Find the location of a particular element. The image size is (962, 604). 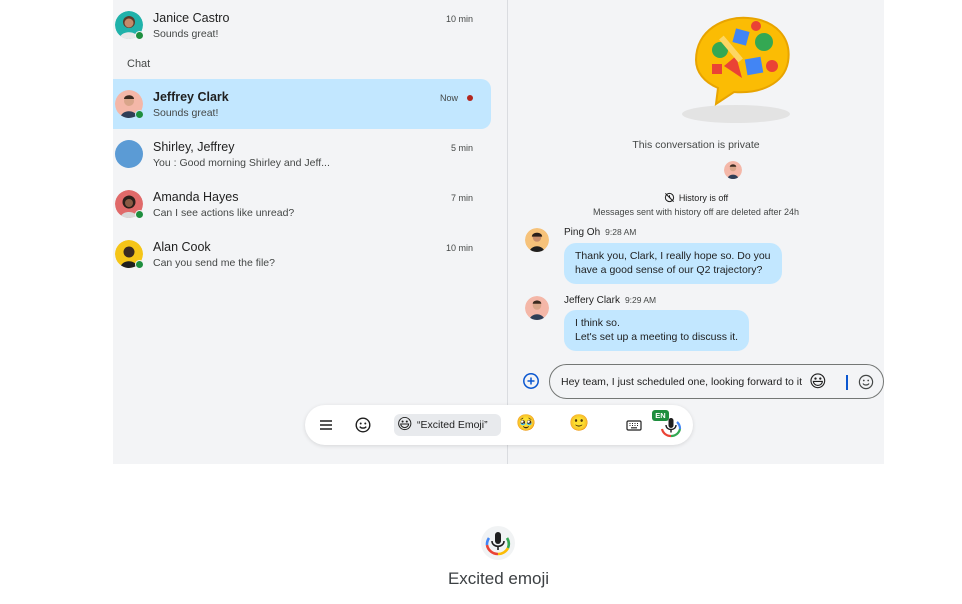

ime-menu-button is located at coordinates (326, 425).